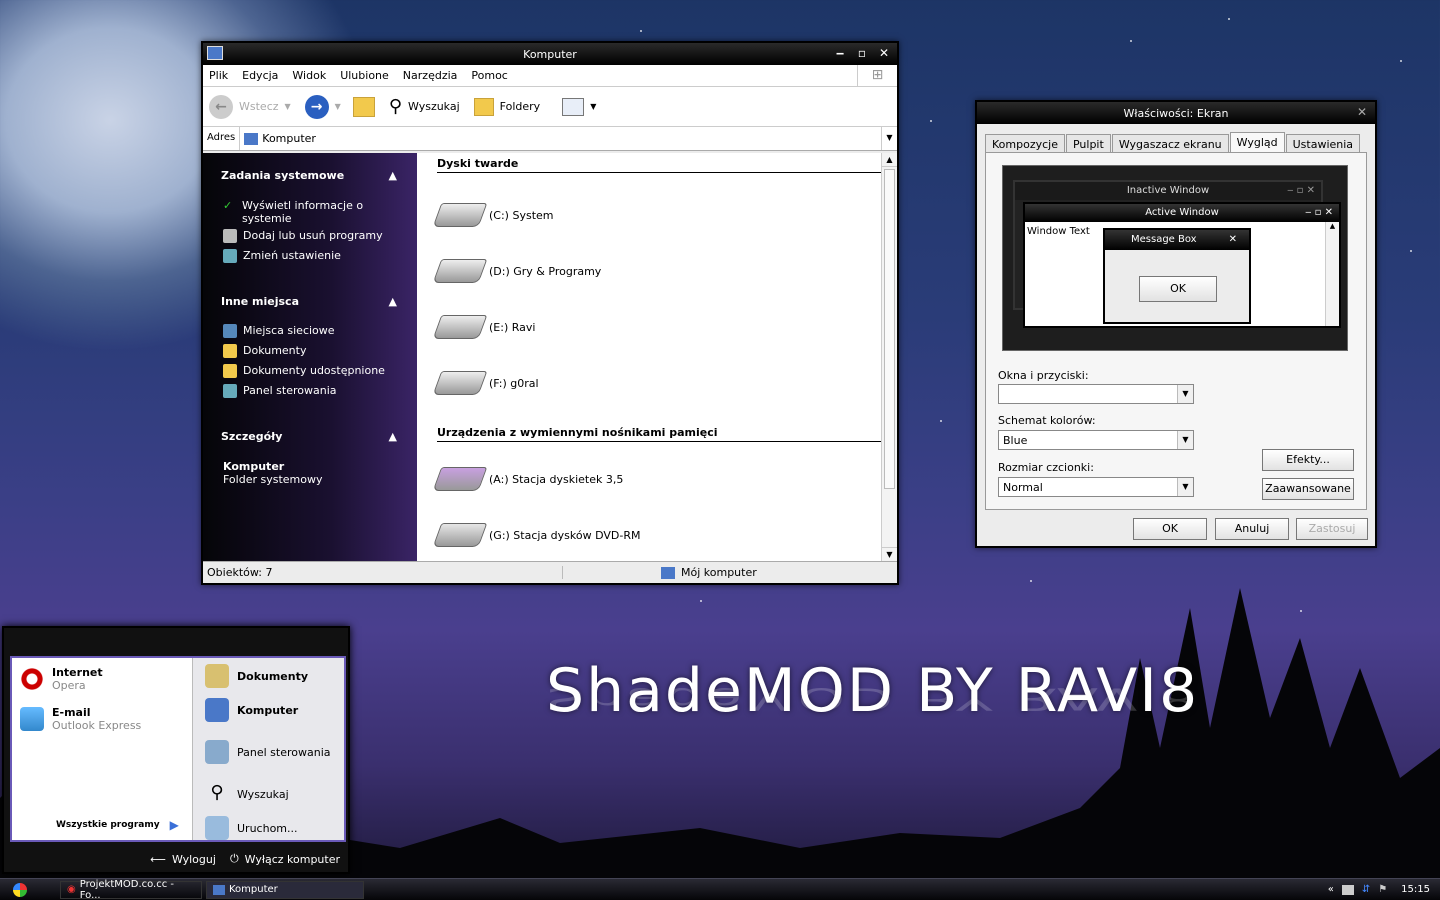  I want to click on search-button: Wyszukaj, so click(434, 106).